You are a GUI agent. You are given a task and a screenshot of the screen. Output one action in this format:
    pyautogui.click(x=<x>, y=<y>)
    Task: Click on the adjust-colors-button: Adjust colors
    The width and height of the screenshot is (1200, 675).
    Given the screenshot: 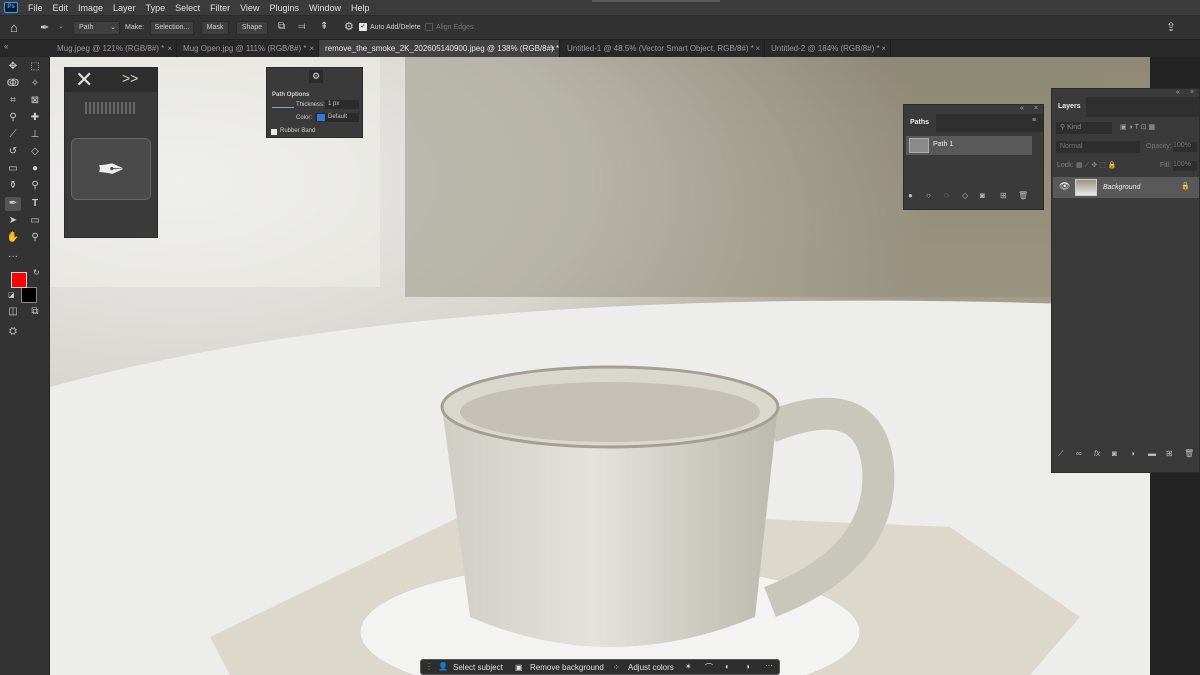 What is the action you would take?
    pyautogui.click(x=651, y=667)
    